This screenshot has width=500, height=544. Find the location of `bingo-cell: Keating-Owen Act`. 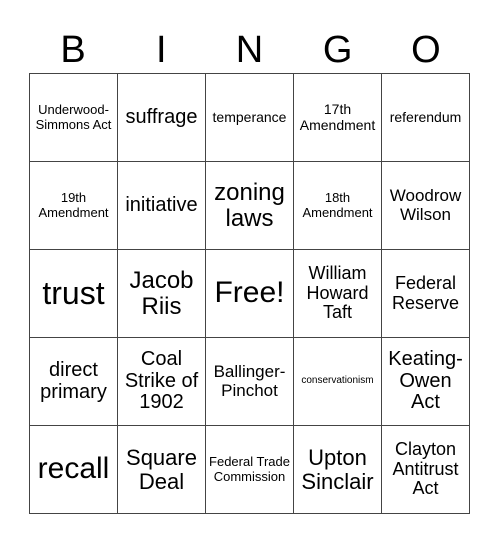

bingo-cell: Keating-Owen Act is located at coordinates (425, 381).